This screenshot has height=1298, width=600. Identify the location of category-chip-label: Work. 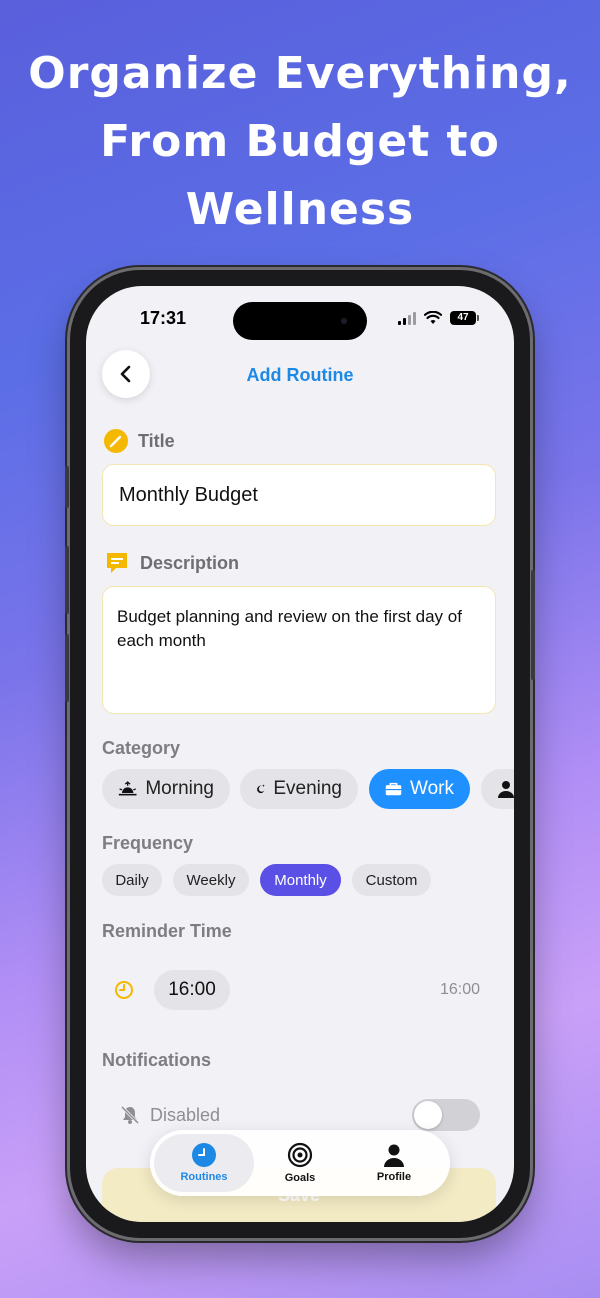
(432, 788).